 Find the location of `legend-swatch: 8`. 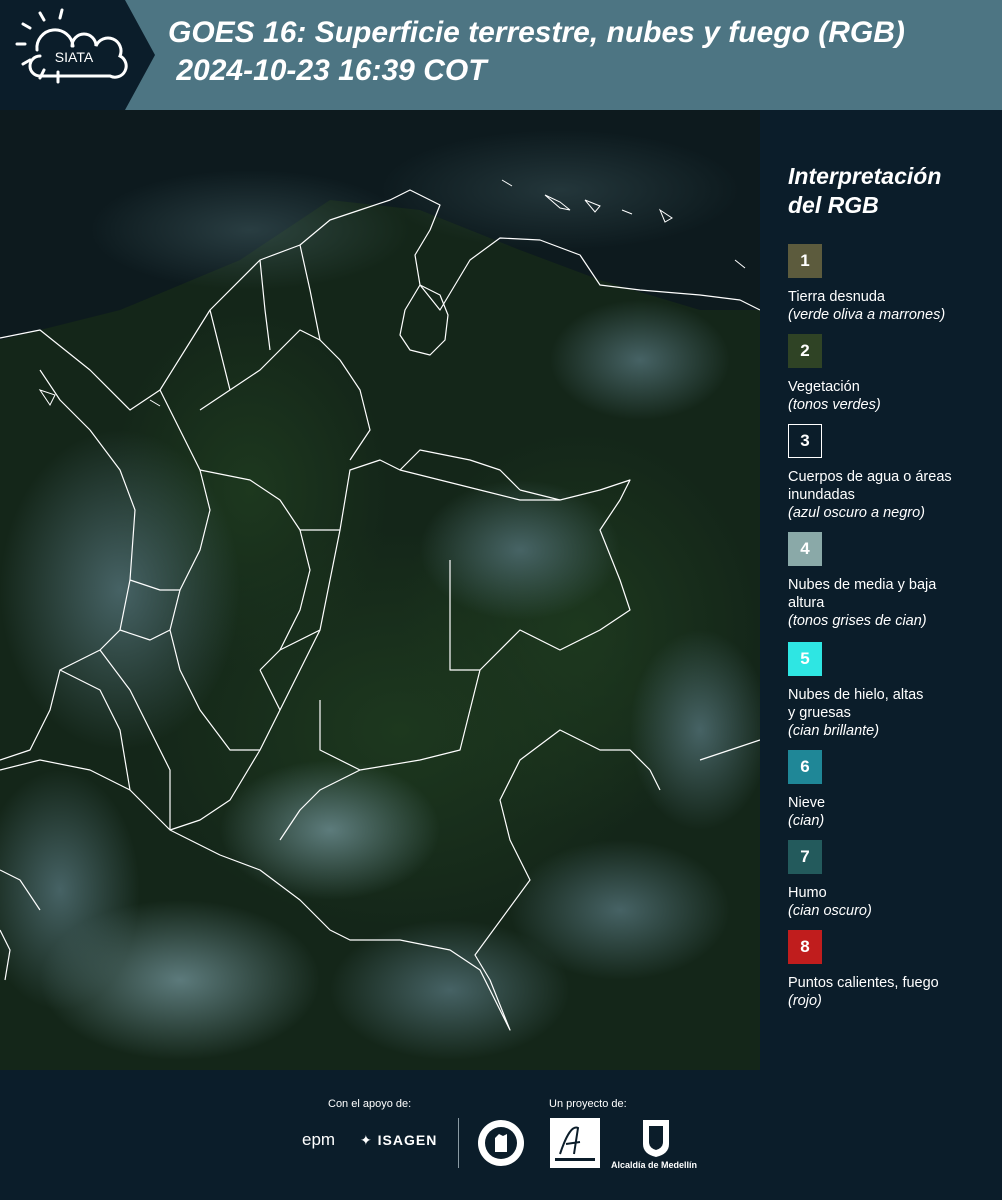

legend-swatch: 8 is located at coordinates (805, 947).